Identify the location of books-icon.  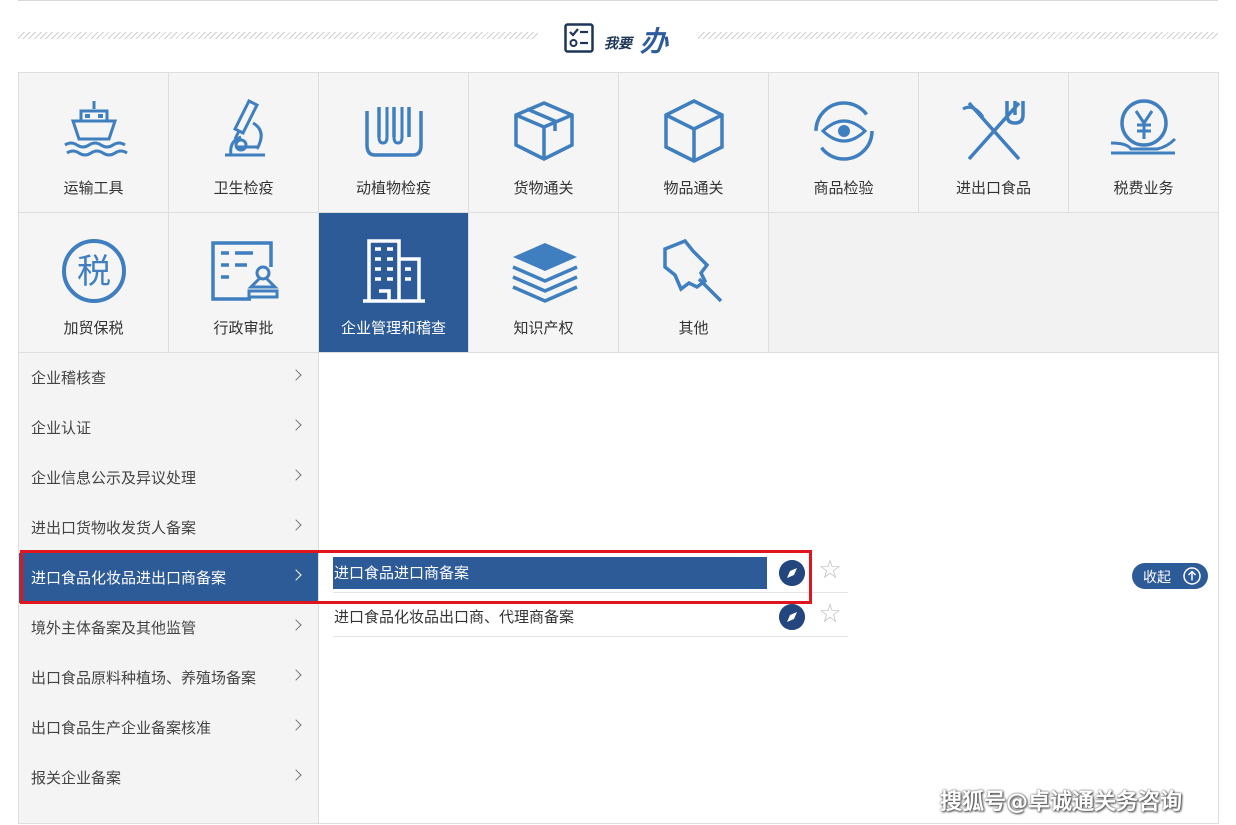
(545, 273).